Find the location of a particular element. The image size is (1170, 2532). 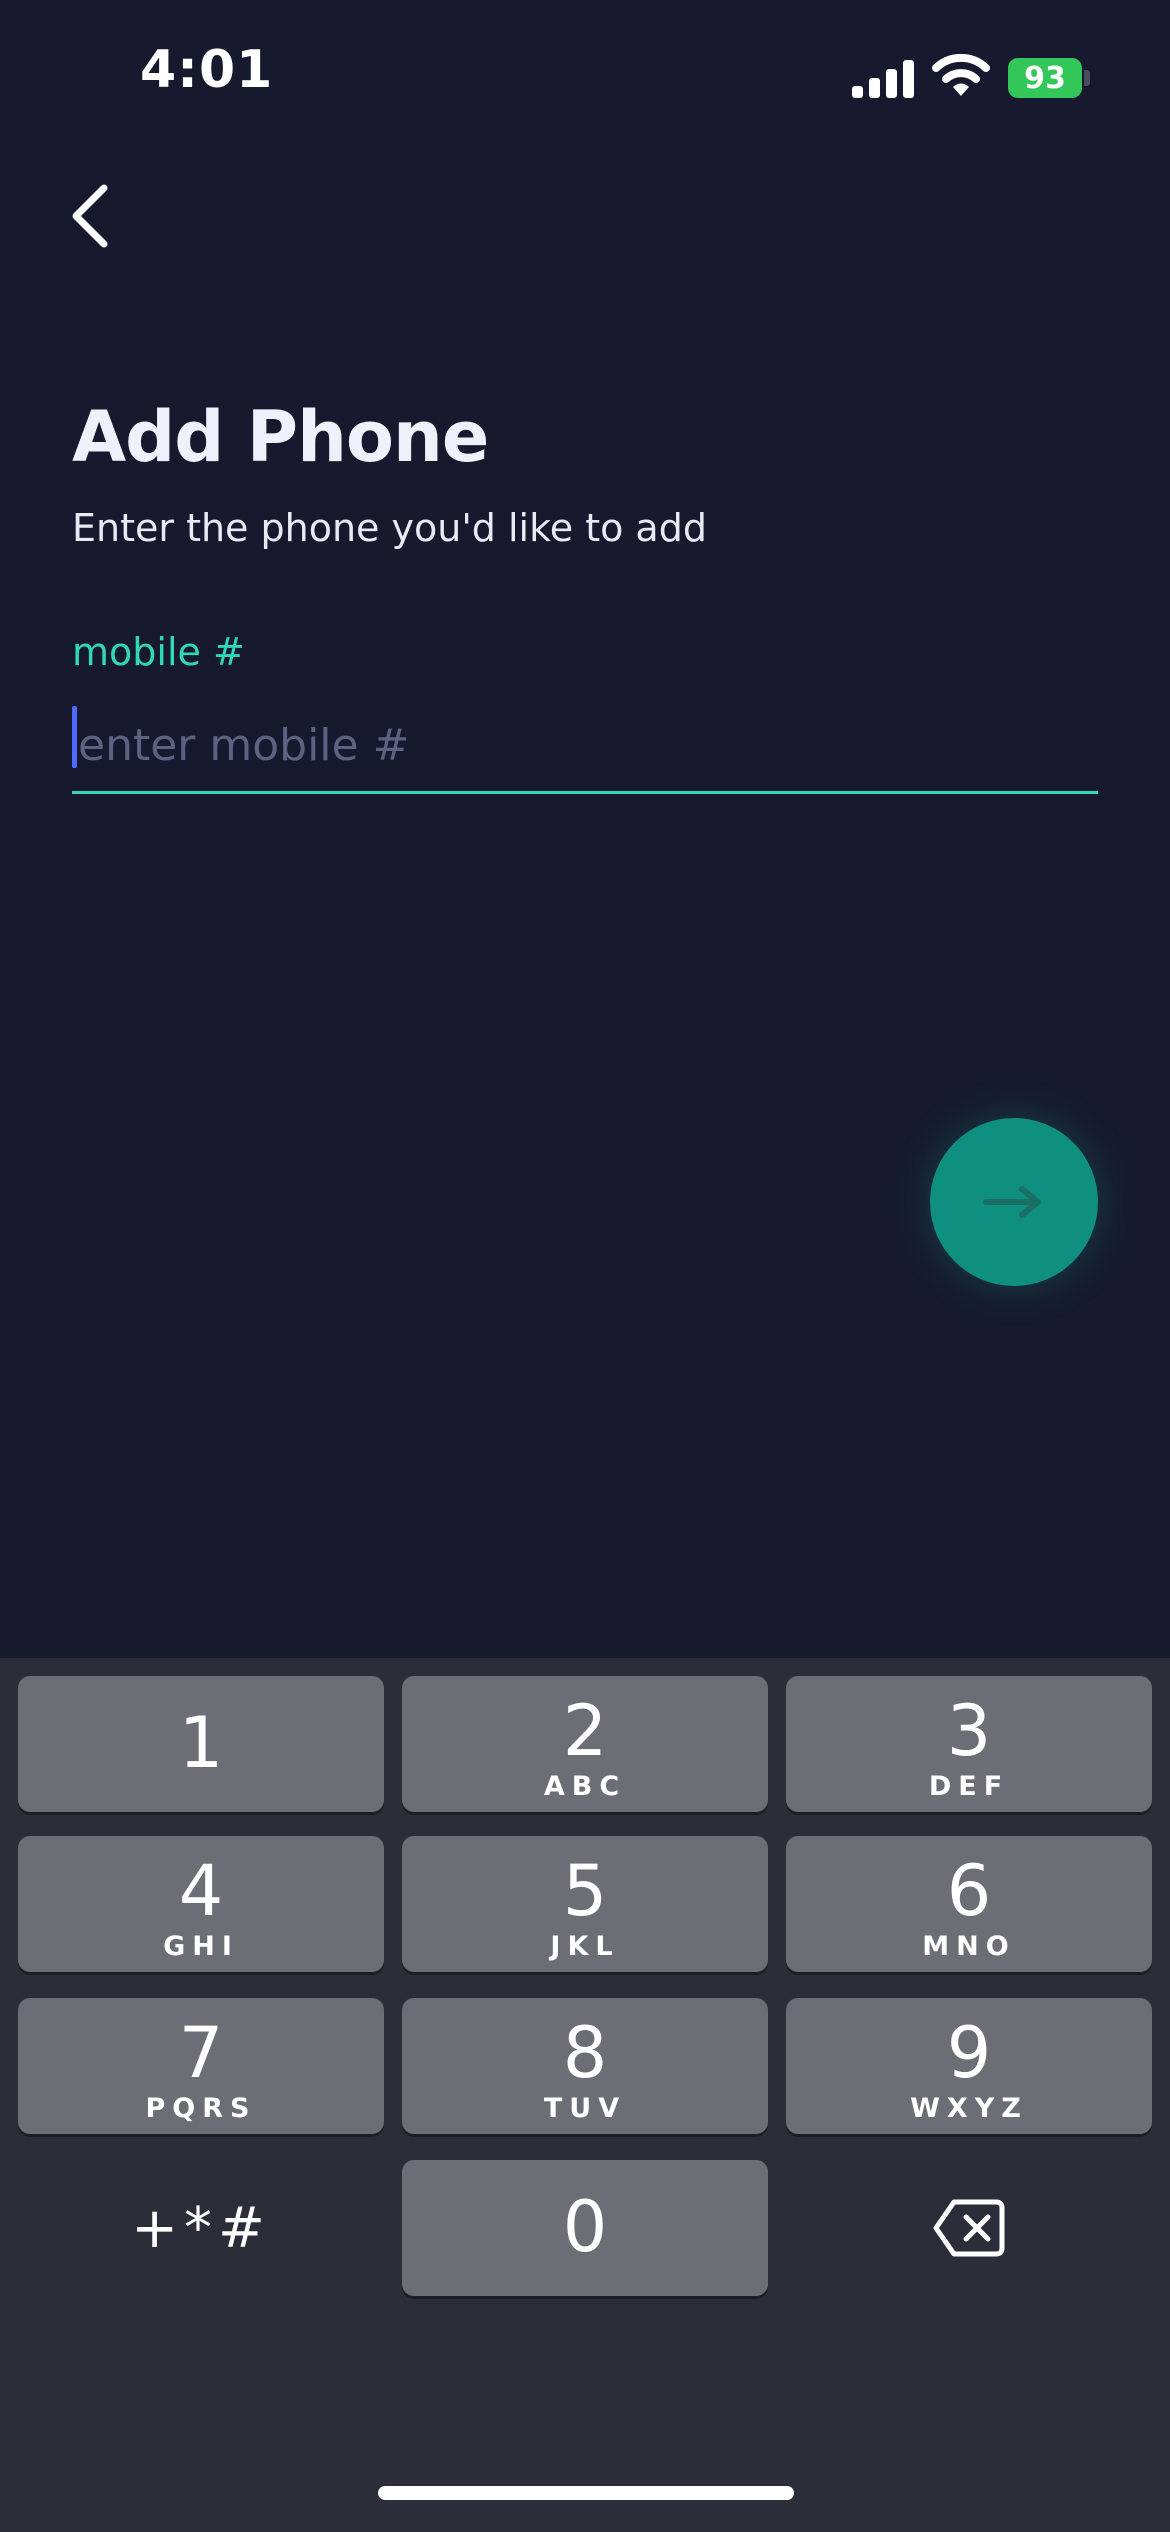

key-7: 7 PQRS is located at coordinates (201, 2066).